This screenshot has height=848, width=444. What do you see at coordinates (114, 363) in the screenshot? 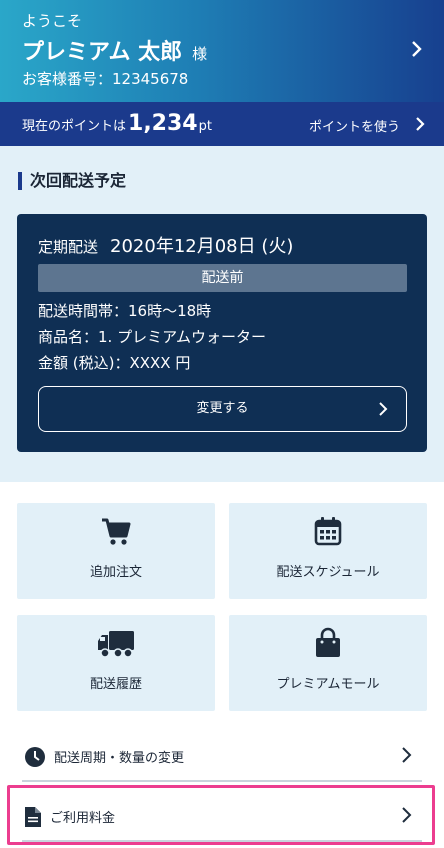
I see `delivery-amount: 金額 (税込)：XXXX 円` at bounding box center [114, 363].